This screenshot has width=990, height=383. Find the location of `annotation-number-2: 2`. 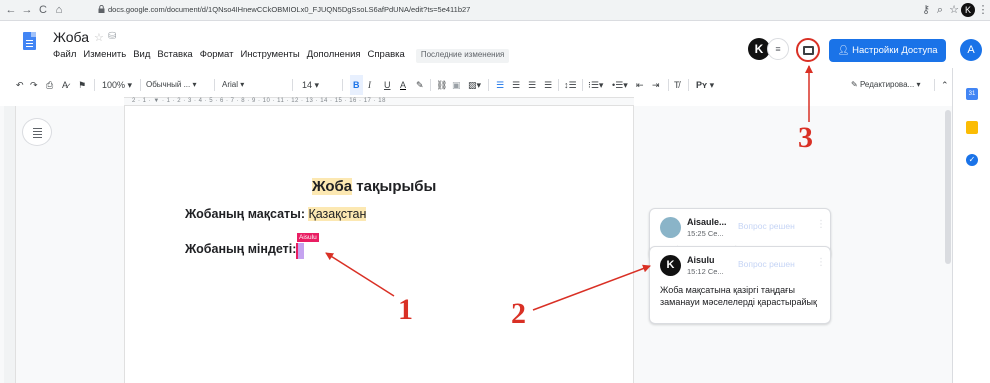

annotation-number-2: 2 is located at coordinates (518, 313).